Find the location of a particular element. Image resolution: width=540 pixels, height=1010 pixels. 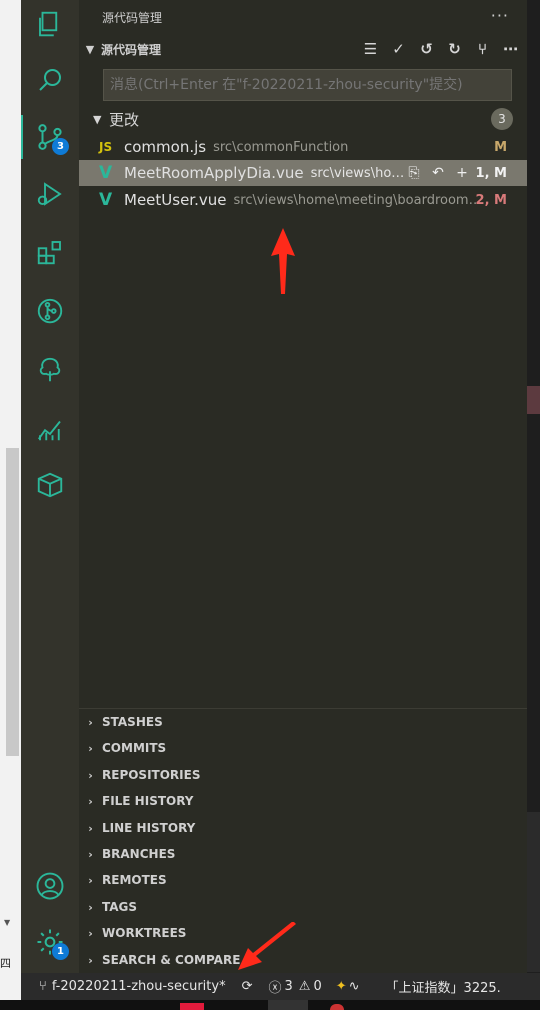

file-status: 1, M is located at coordinates (491, 173).